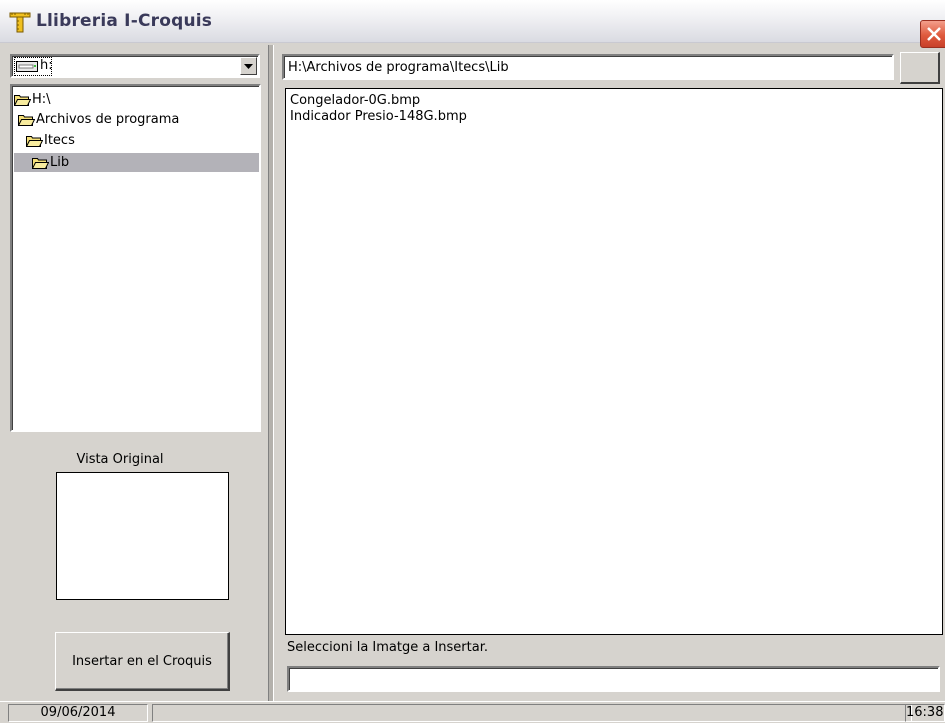 This screenshot has height=723, width=945. I want to click on insert-into-sketch-button: Insertar en el Croquis, so click(142, 661).